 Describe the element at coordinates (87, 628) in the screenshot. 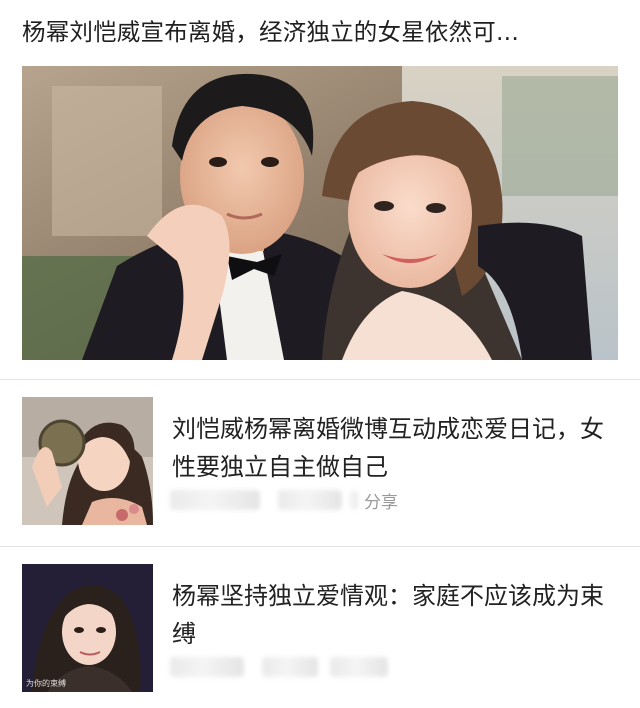

I see `thumbnail-image: 为你的束缚` at that location.